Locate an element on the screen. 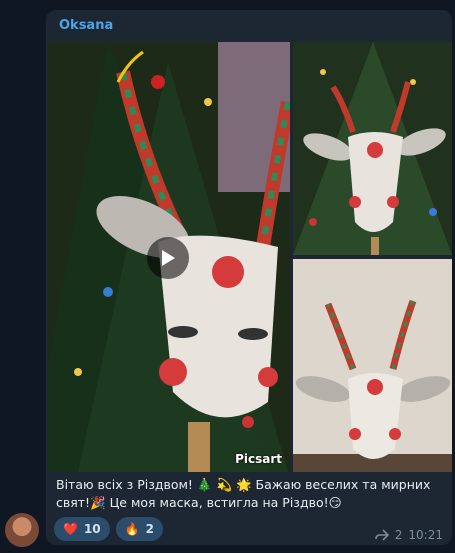 The width and height of the screenshot is (455, 553). play-icon is located at coordinates (168, 258).